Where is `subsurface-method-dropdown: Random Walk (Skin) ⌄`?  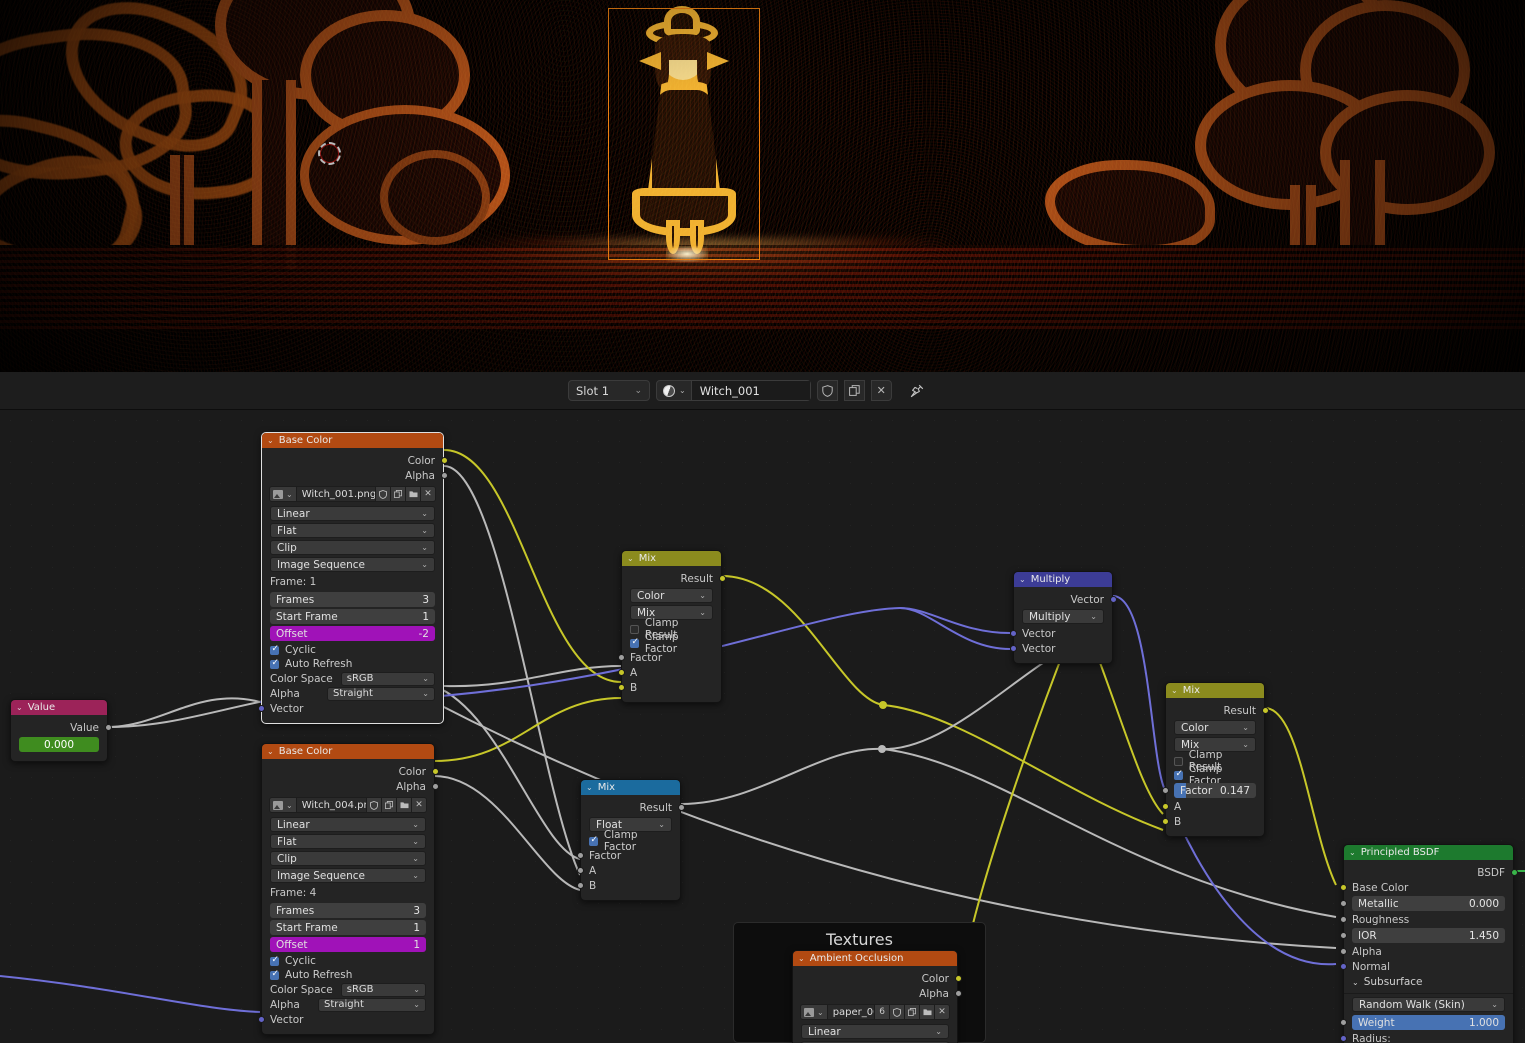
subsurface-method-dropdown: Random Walk (Skin) ⌄ is located at coordinates (1428, 1004).